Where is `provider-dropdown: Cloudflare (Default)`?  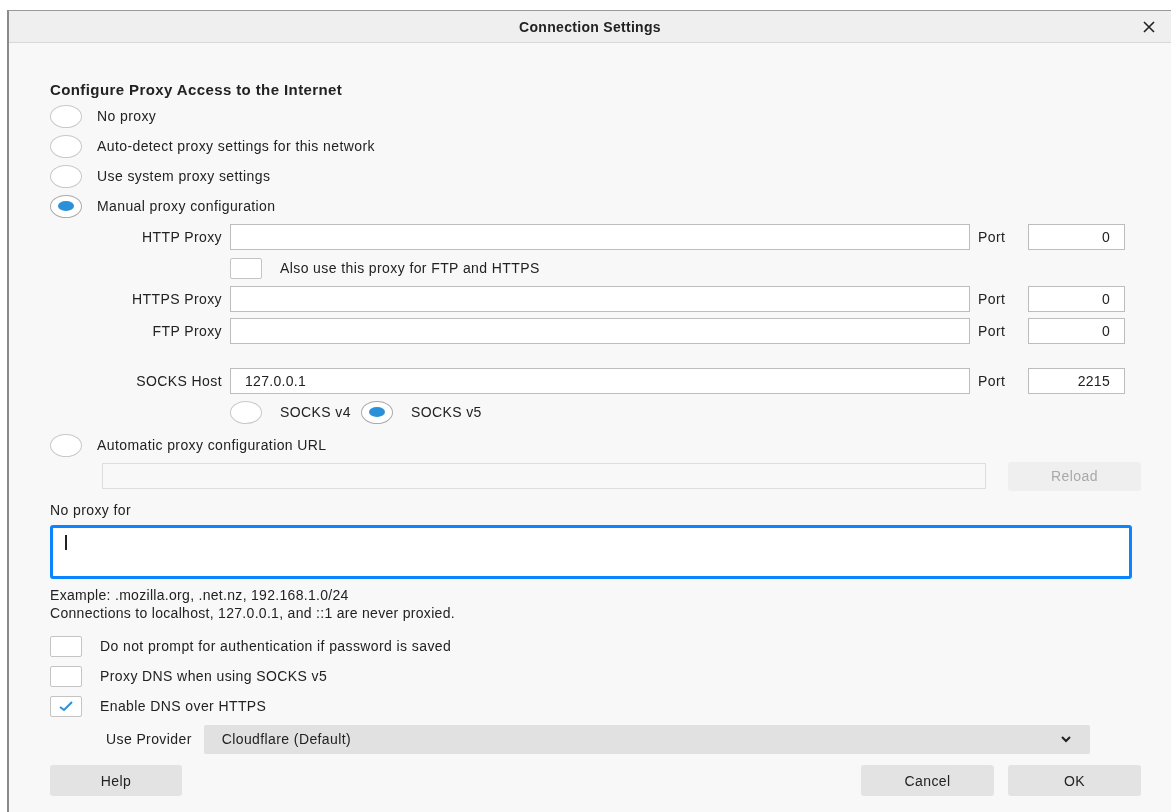 provider-dropdown: Cloudflare (Default) is located at coordinates (646, 739).